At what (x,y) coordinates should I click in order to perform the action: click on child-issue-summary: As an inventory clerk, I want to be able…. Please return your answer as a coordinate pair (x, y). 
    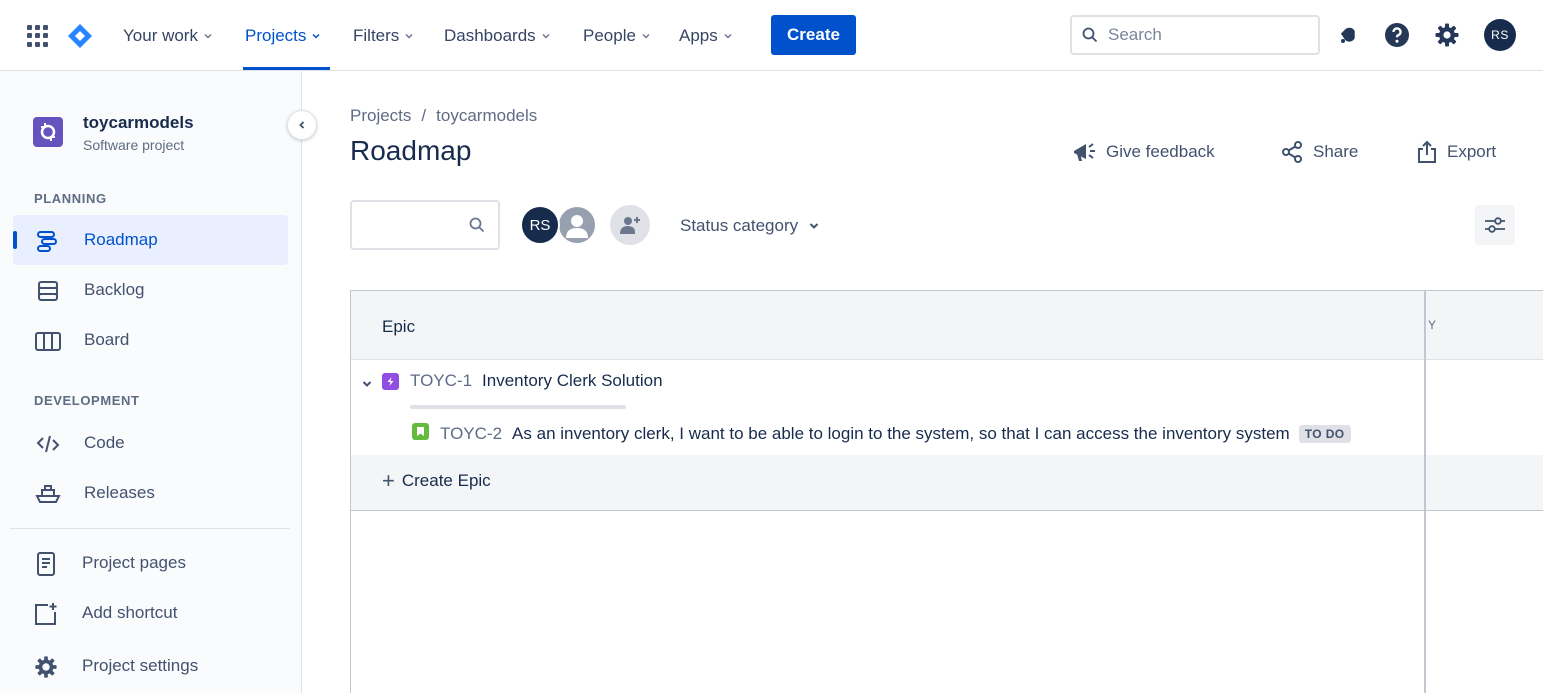
    Looking at the image, I should click on (901, 434).